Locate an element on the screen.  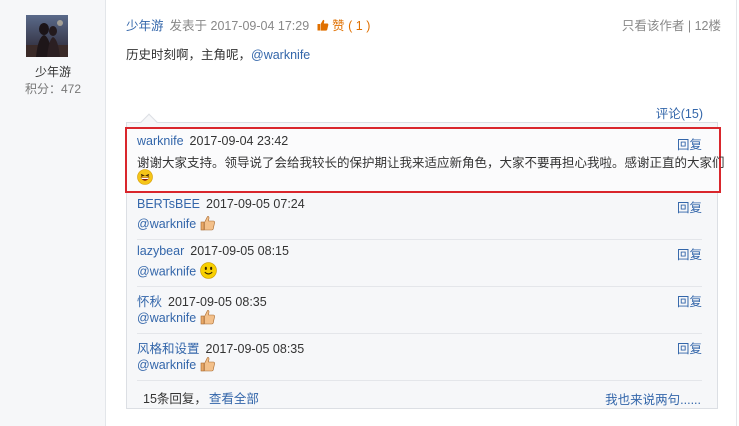
avatar is located at coordinates (47, 36).